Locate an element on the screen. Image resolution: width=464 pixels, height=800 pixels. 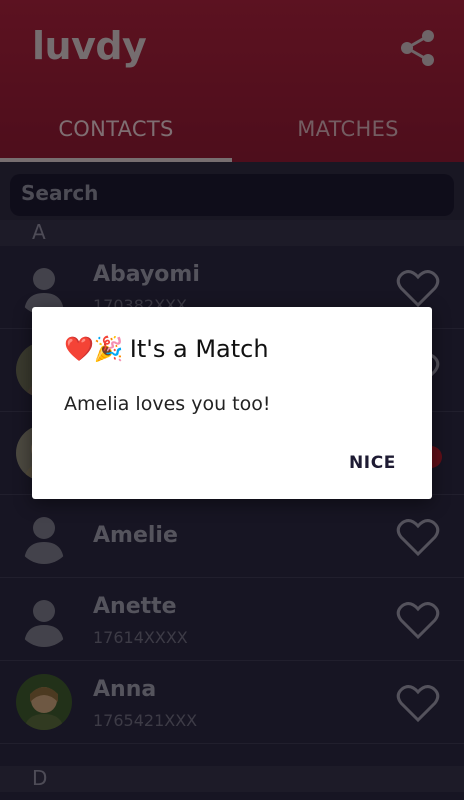
nice-button: NICE is located at coordinates (372, 463).